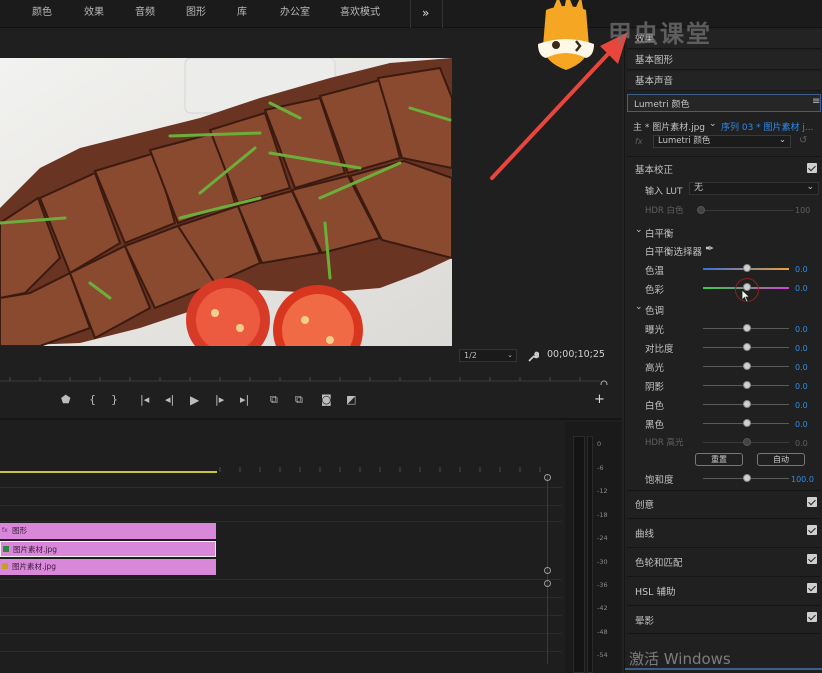 The height and width of the screenshot is (673, 822). I want to click on temperature-label: 色温, so click(655, 271).